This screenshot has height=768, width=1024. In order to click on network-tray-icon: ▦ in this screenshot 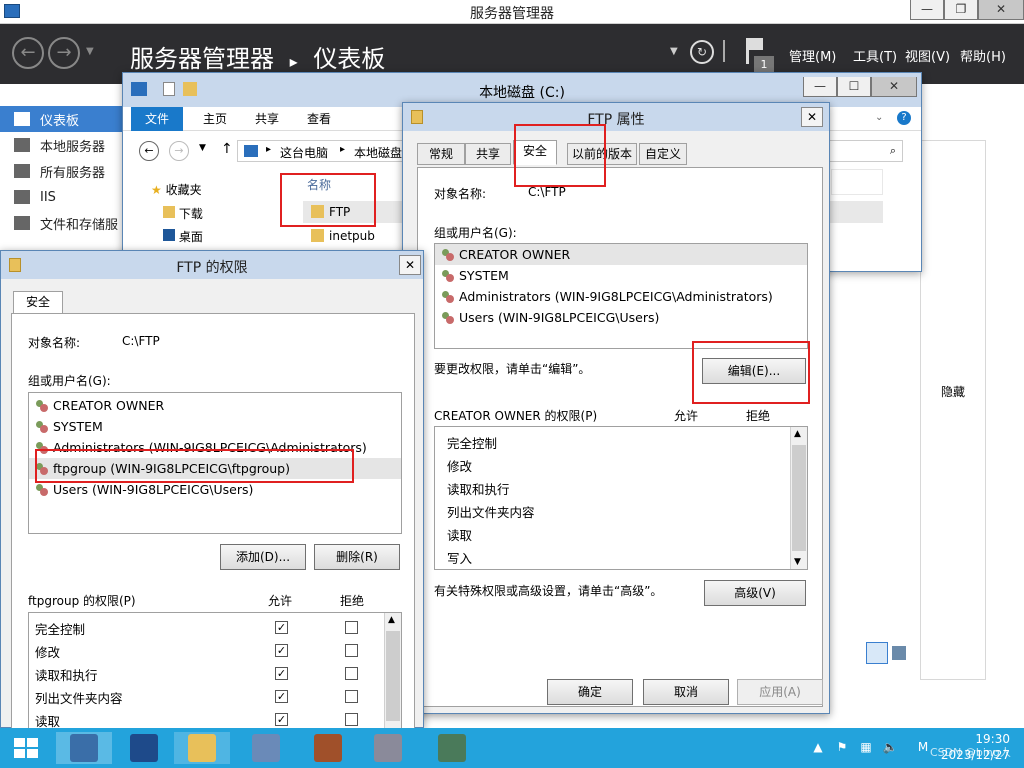, I will do `click(866, 748)`.